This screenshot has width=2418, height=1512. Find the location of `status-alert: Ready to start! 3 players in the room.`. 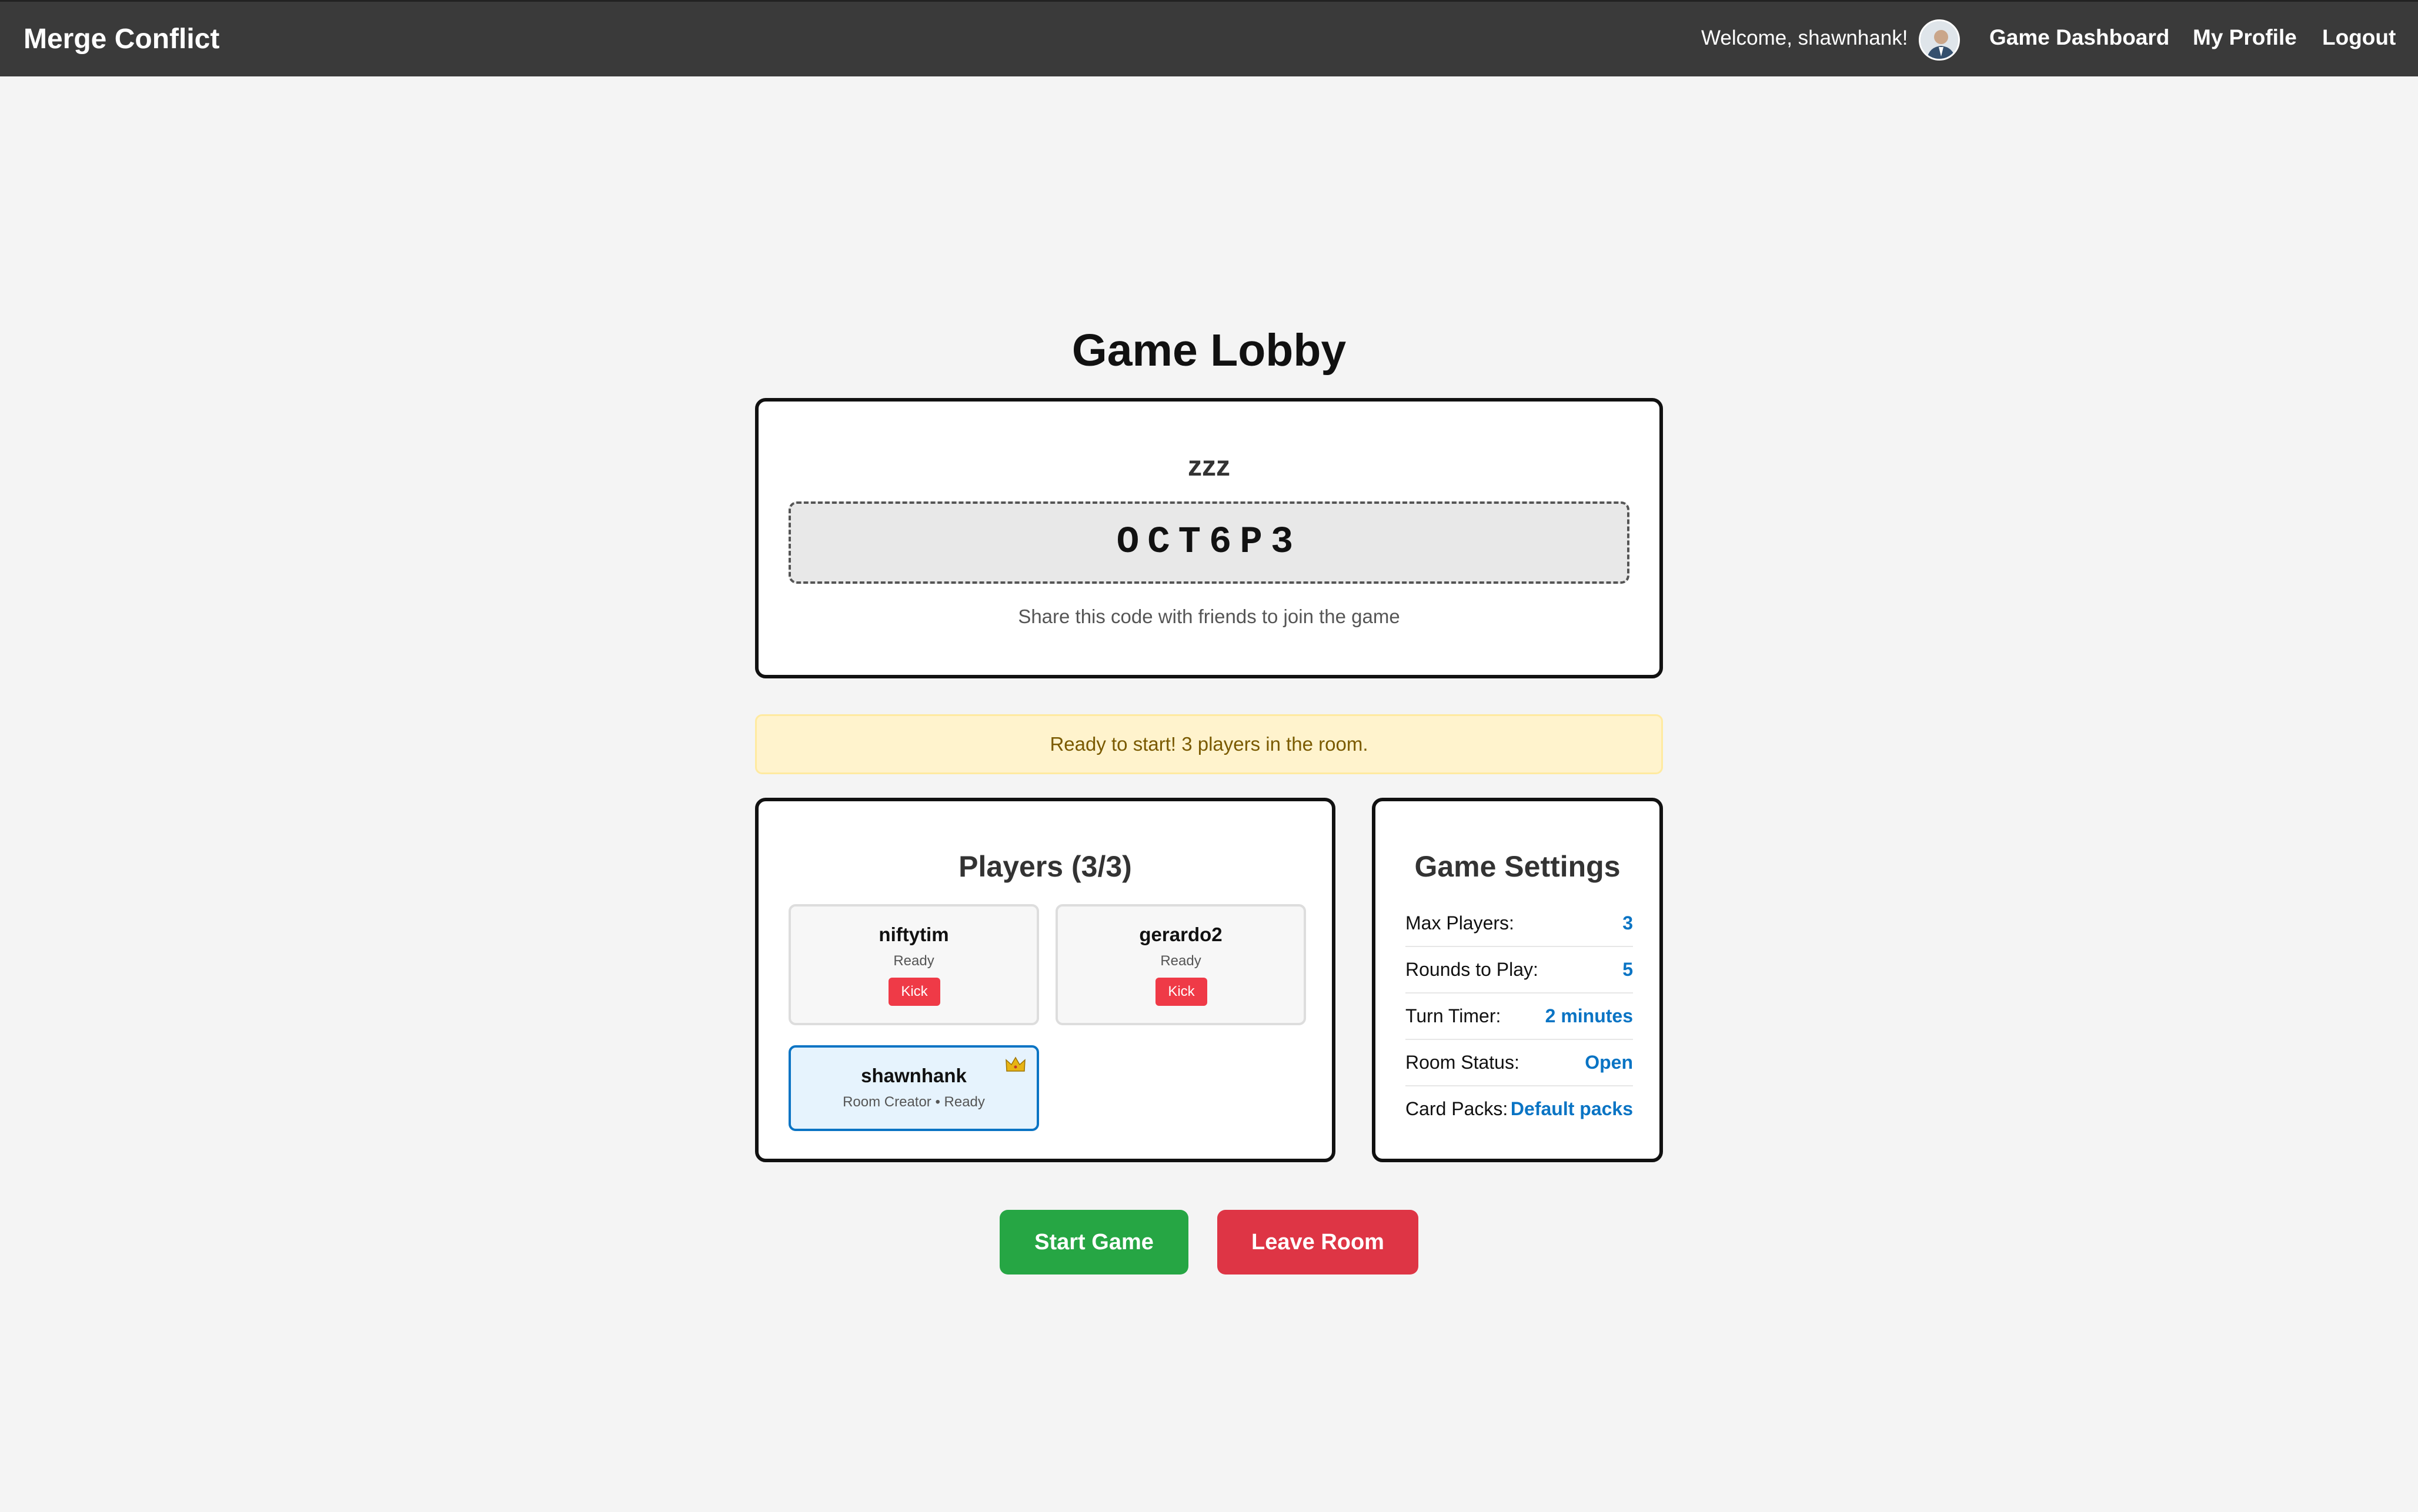

status-alert: Ready to start! 3 players in the room. is located at coordinates (1209, 744).